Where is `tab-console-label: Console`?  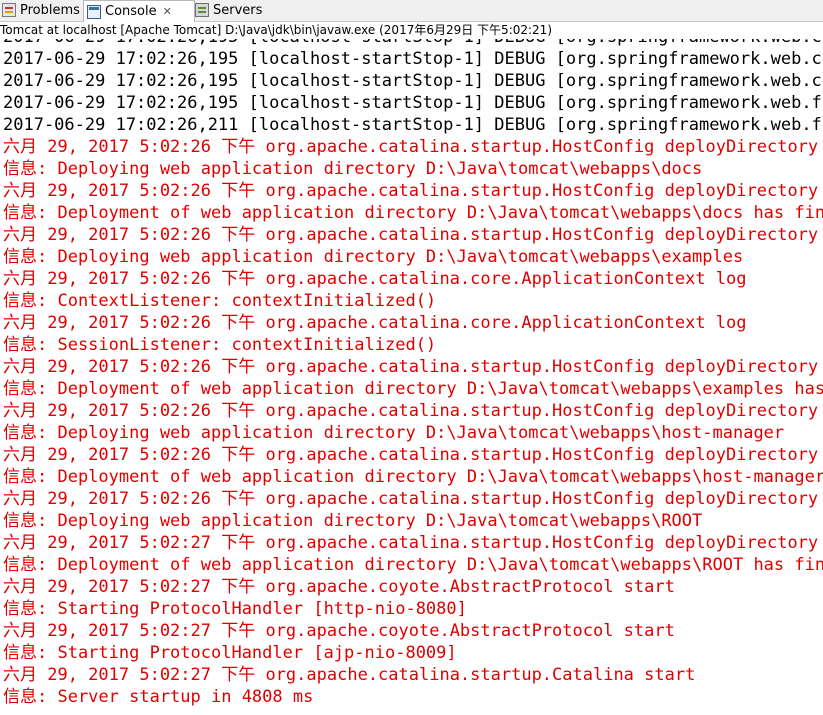 tab-console-label: Console is located at coordinates (131, 11).